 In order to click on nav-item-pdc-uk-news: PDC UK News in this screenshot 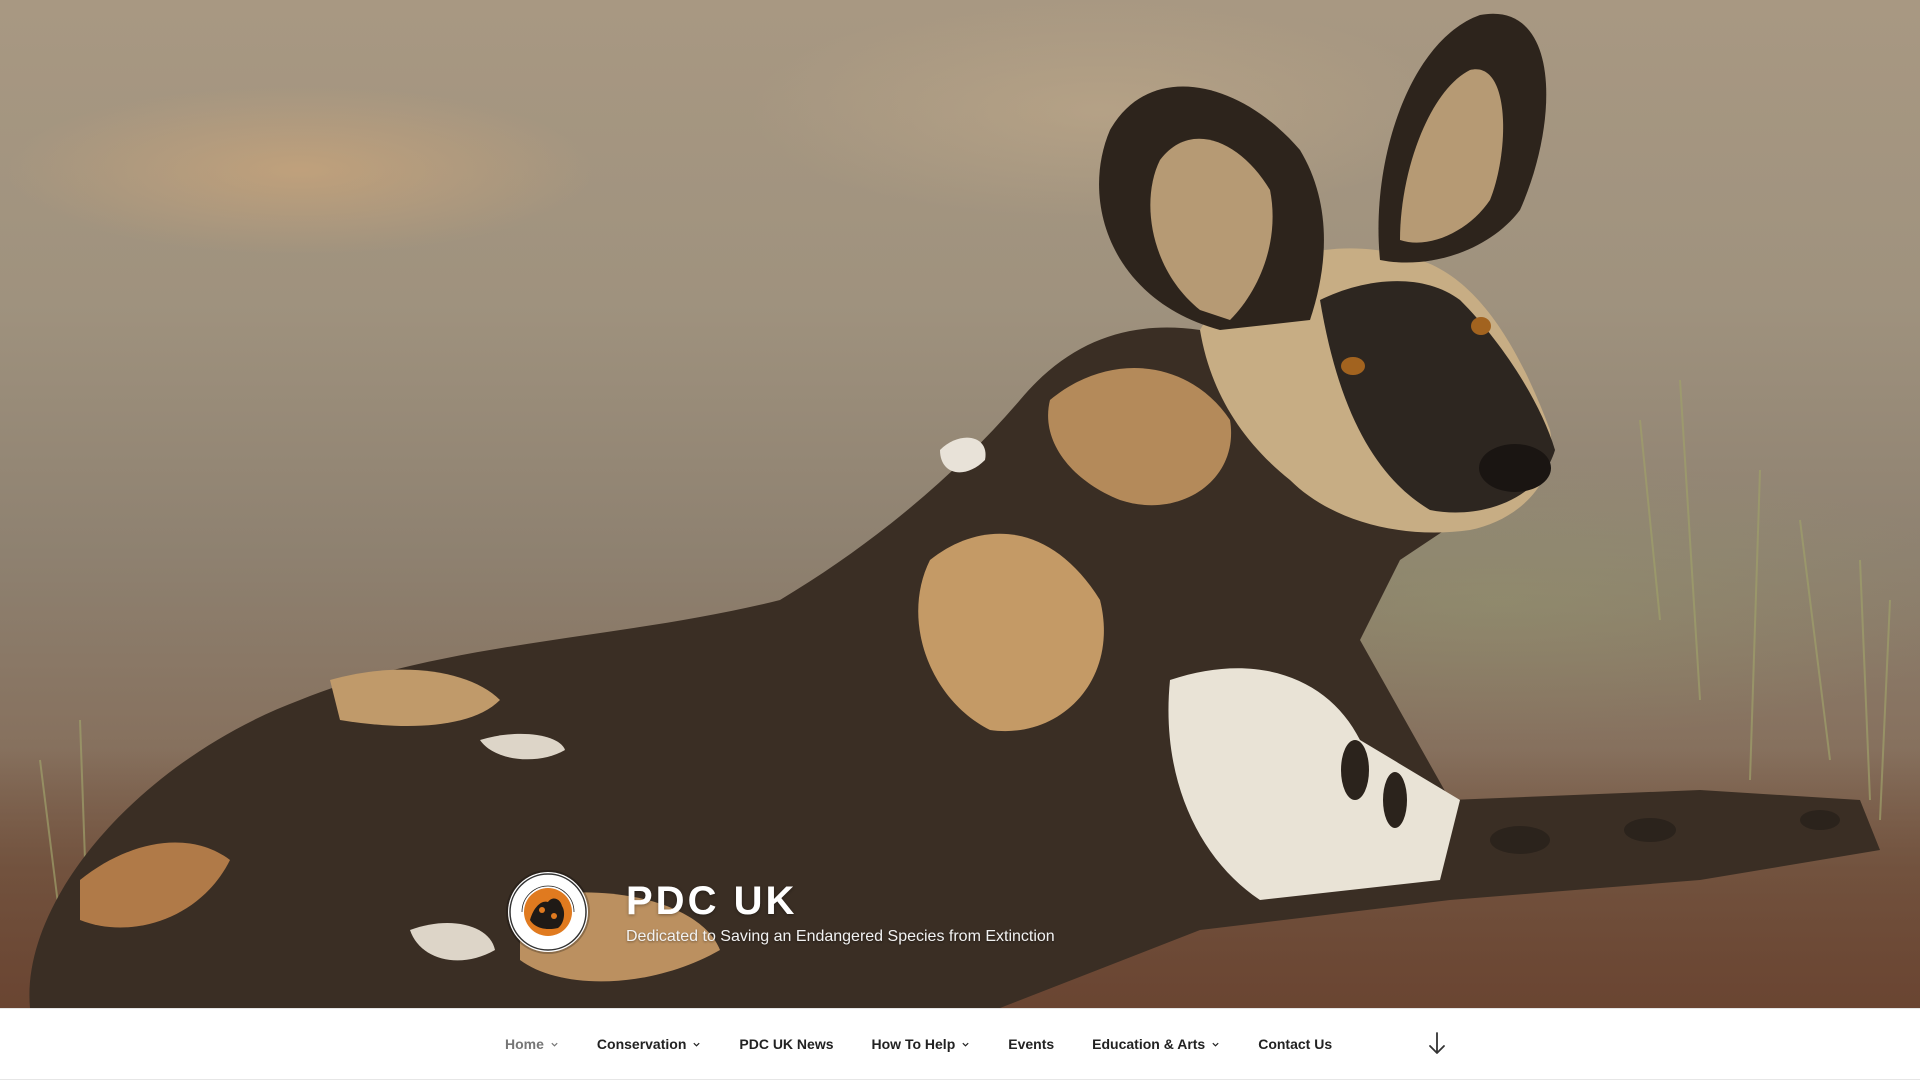, I will do `click(786, 1044)`.